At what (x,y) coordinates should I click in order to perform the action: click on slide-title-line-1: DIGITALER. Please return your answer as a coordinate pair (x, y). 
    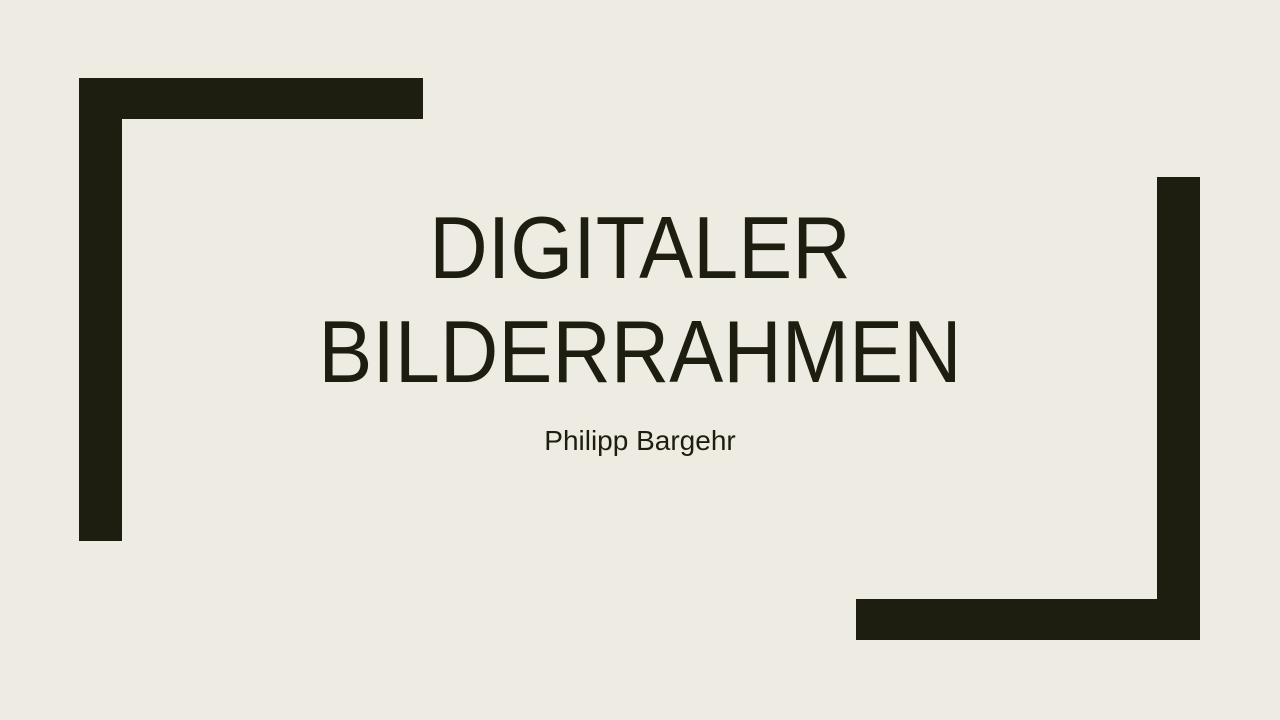
    Looking at the image, I should click on (640, 247).